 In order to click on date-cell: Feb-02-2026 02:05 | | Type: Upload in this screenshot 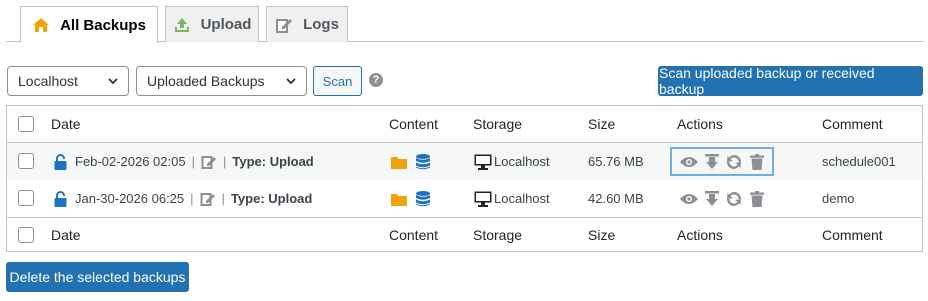, I will do `click(184, 161)`.